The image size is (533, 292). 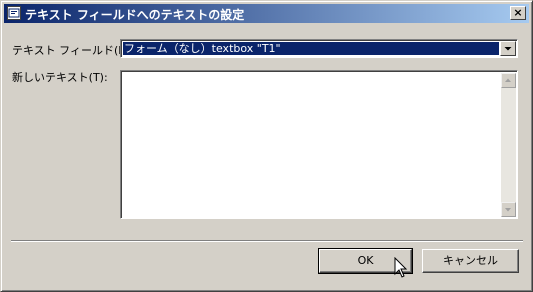 What do you see at coordinates (266, 13) in the screenshot?
I see `title-bar: テキスト フィールドへのテキストの設定 ×` at bounding box center [266, 13].